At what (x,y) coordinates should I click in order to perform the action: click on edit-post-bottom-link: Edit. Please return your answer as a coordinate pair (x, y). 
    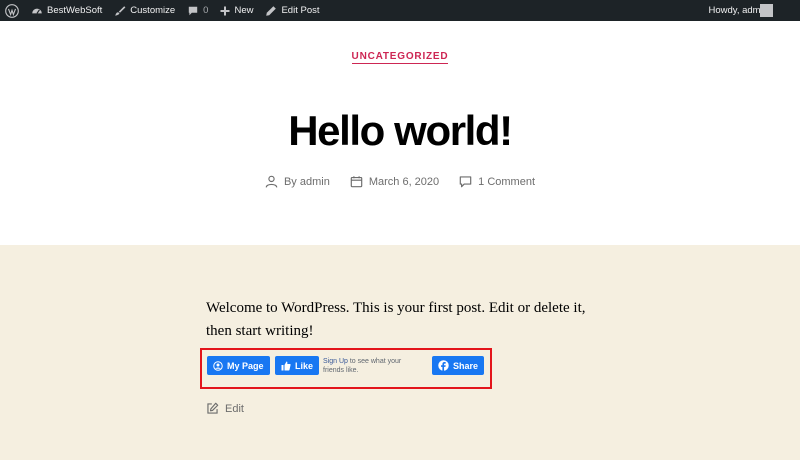
    Looking at the image, I should click on (225, 408).